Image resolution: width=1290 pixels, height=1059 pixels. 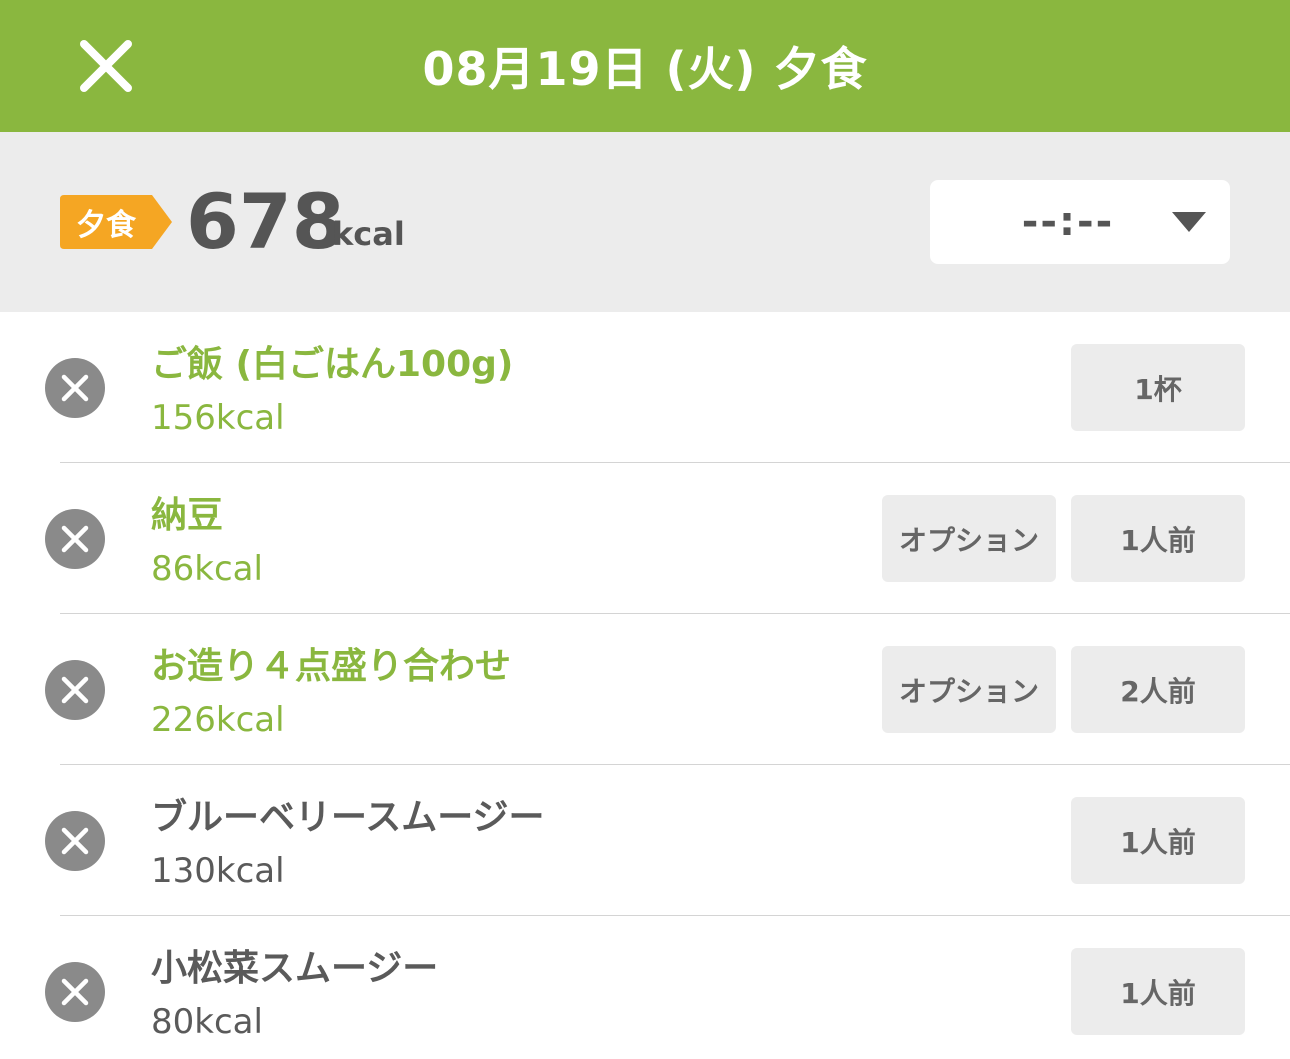 I want to click on list-item: お造り４点盛り合わせ 226kcal オプション 2人前, so click(x=645, y=689).